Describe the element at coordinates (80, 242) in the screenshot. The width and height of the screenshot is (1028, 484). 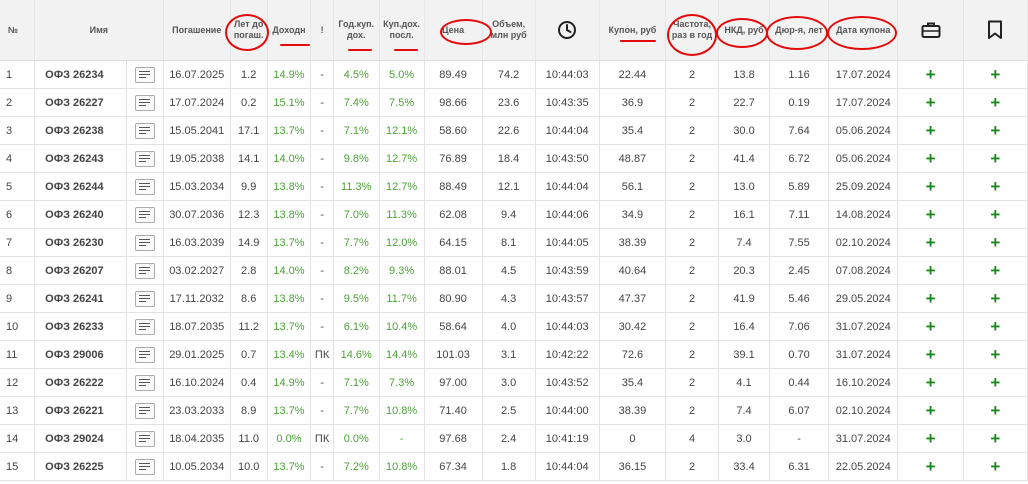
I see `bond-name: ОФЗ 26230` at that location.